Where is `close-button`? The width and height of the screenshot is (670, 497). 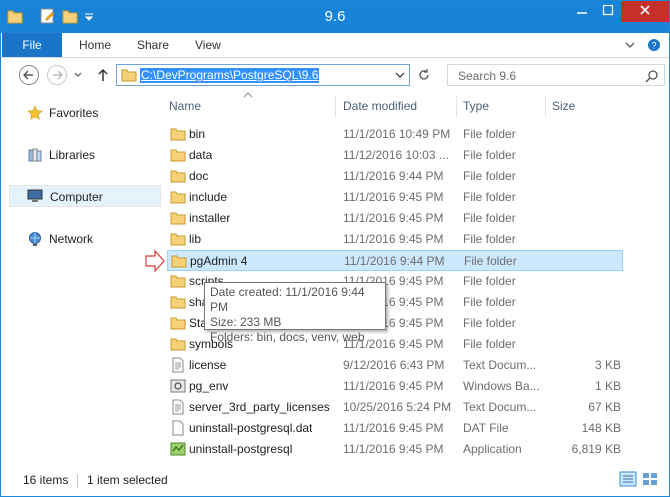 close-button is located at coordinates (645, 11).